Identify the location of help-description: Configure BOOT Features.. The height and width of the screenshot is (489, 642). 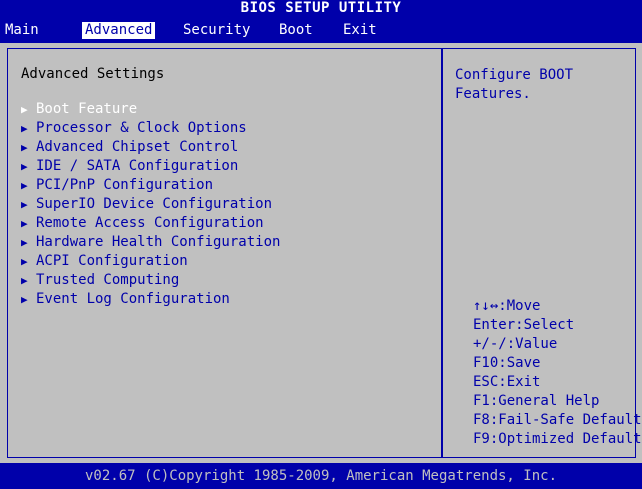
(540, 85).